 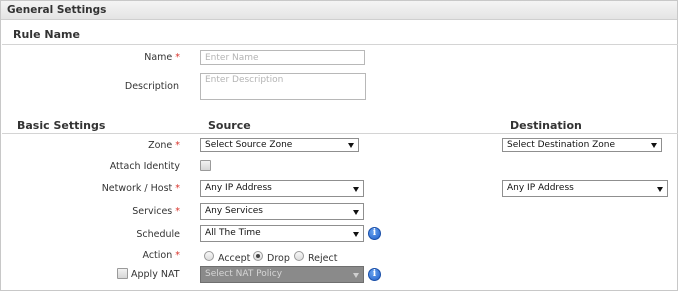 What do you see at coordinates (155, 274) in the screenshot?
I see `apply-nat-label: Apply NAT` at bounding box center [155, 274].